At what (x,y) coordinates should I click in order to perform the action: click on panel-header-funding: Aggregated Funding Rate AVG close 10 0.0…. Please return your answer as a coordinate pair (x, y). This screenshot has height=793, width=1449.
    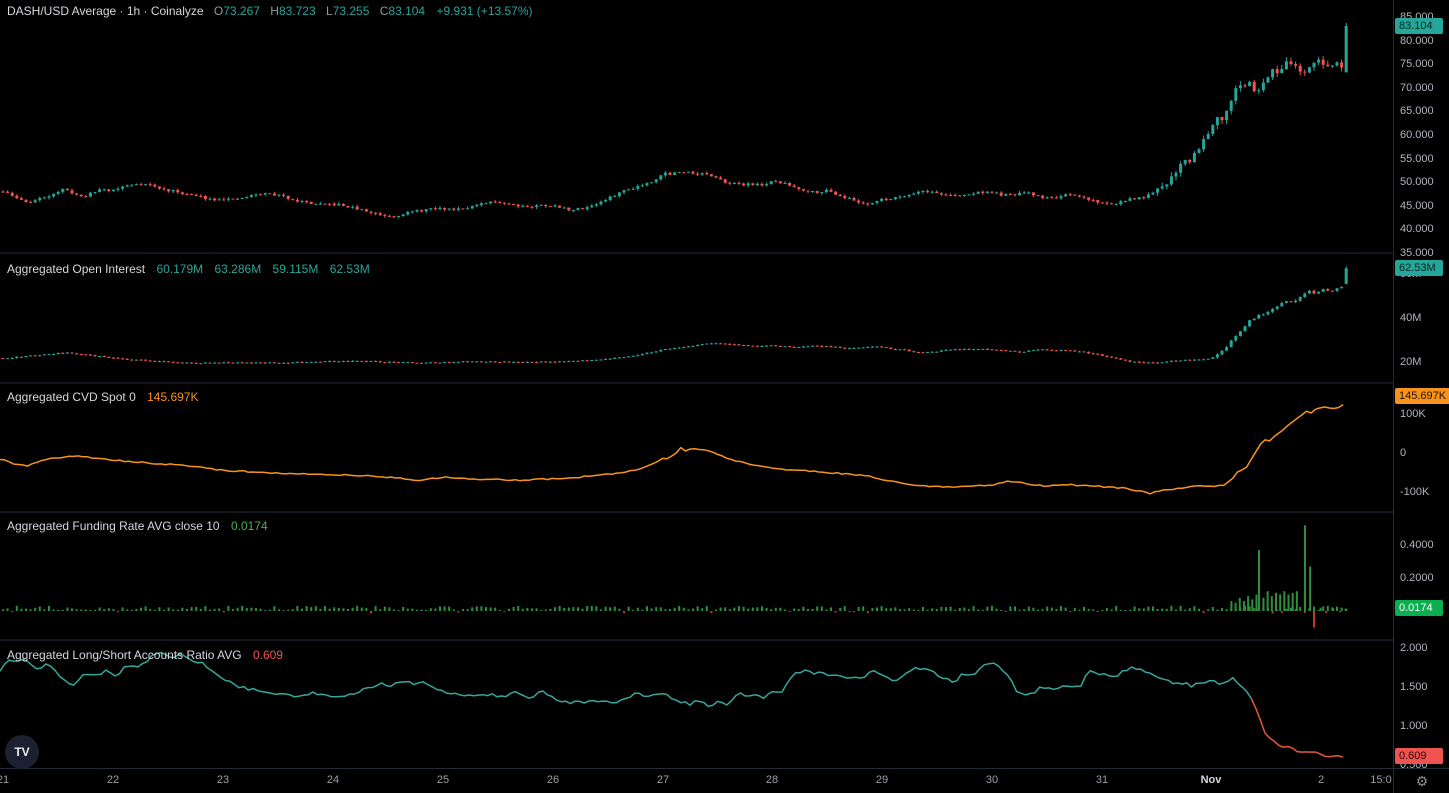
    Looking at the image, I should click on (137, 526).